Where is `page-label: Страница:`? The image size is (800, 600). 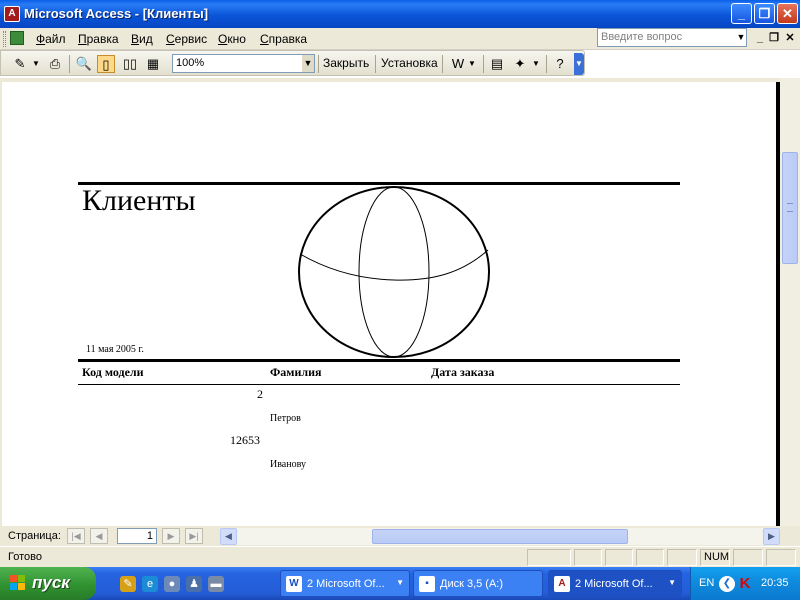 page-label: Страница: is located at coordinates (34, 536).